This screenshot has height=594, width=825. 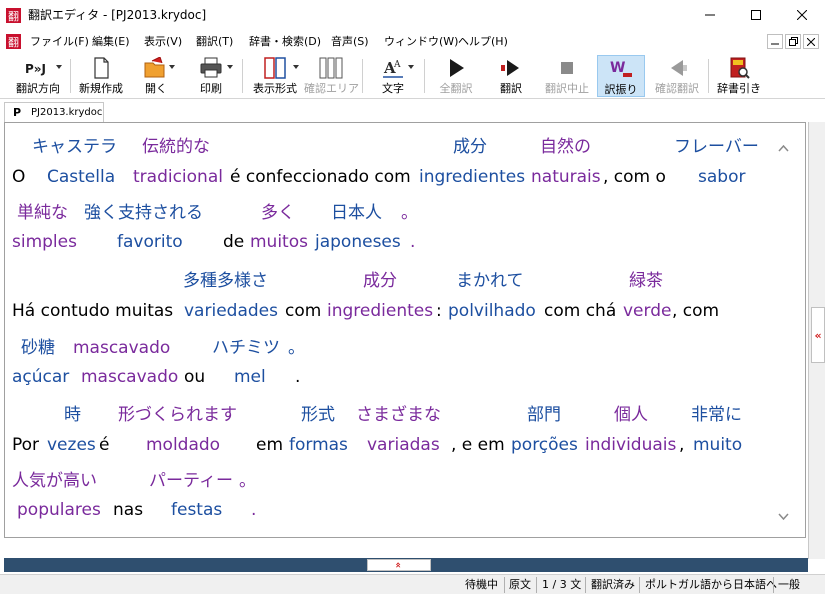 What do you see at coordinates (716, 415) in the screenshot?
I see `jp-word: 非常に` at bounding box center [716, 415].